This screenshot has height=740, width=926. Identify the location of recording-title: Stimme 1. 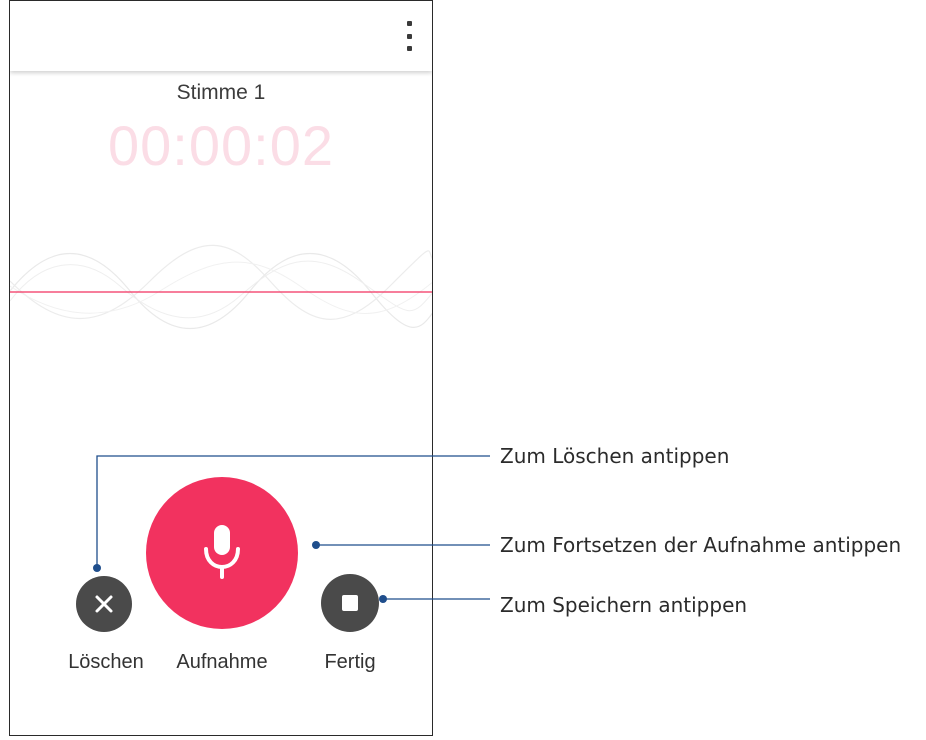
(221, 92).